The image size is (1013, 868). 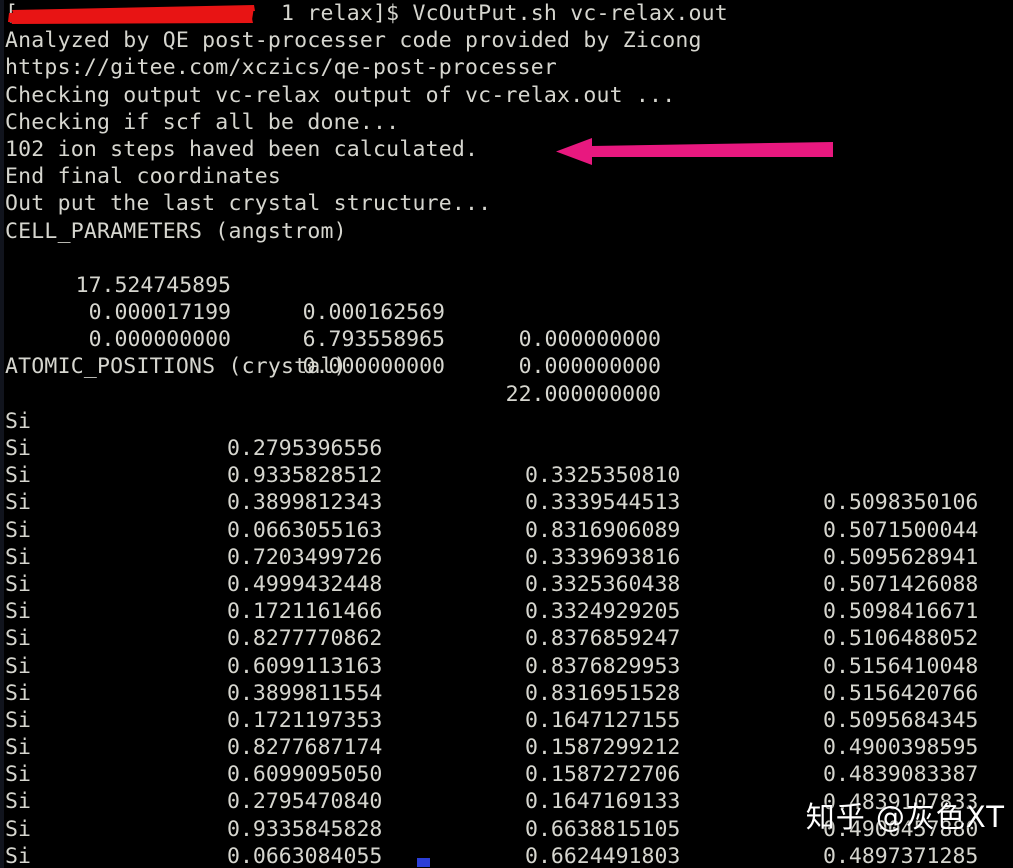 I want to click on cell-parameters-row: 0.000017199 6.793558965 0.000000000, so click(x=509, y=325).